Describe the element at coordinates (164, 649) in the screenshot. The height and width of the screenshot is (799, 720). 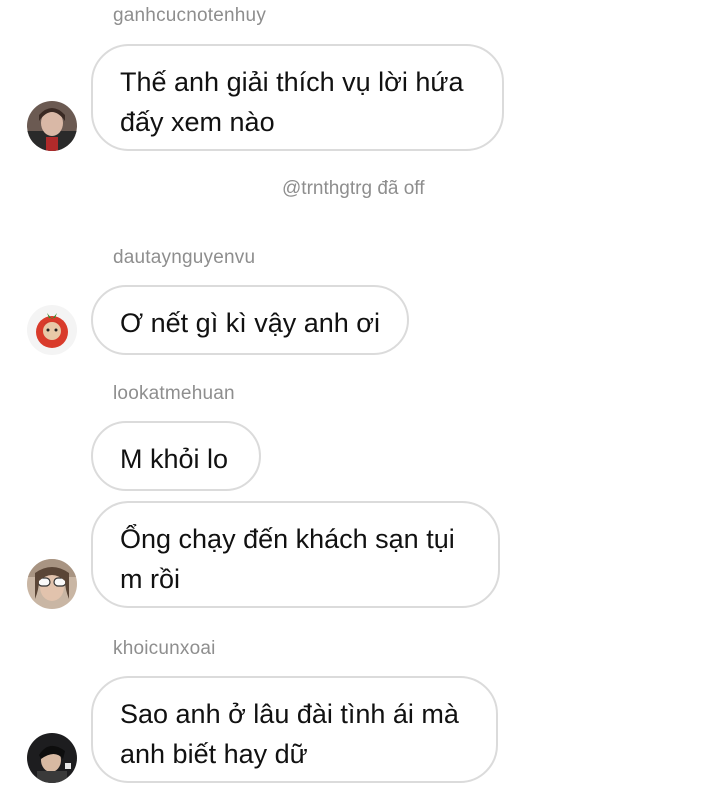
I see `message-username: khoicunxoai` at that location.